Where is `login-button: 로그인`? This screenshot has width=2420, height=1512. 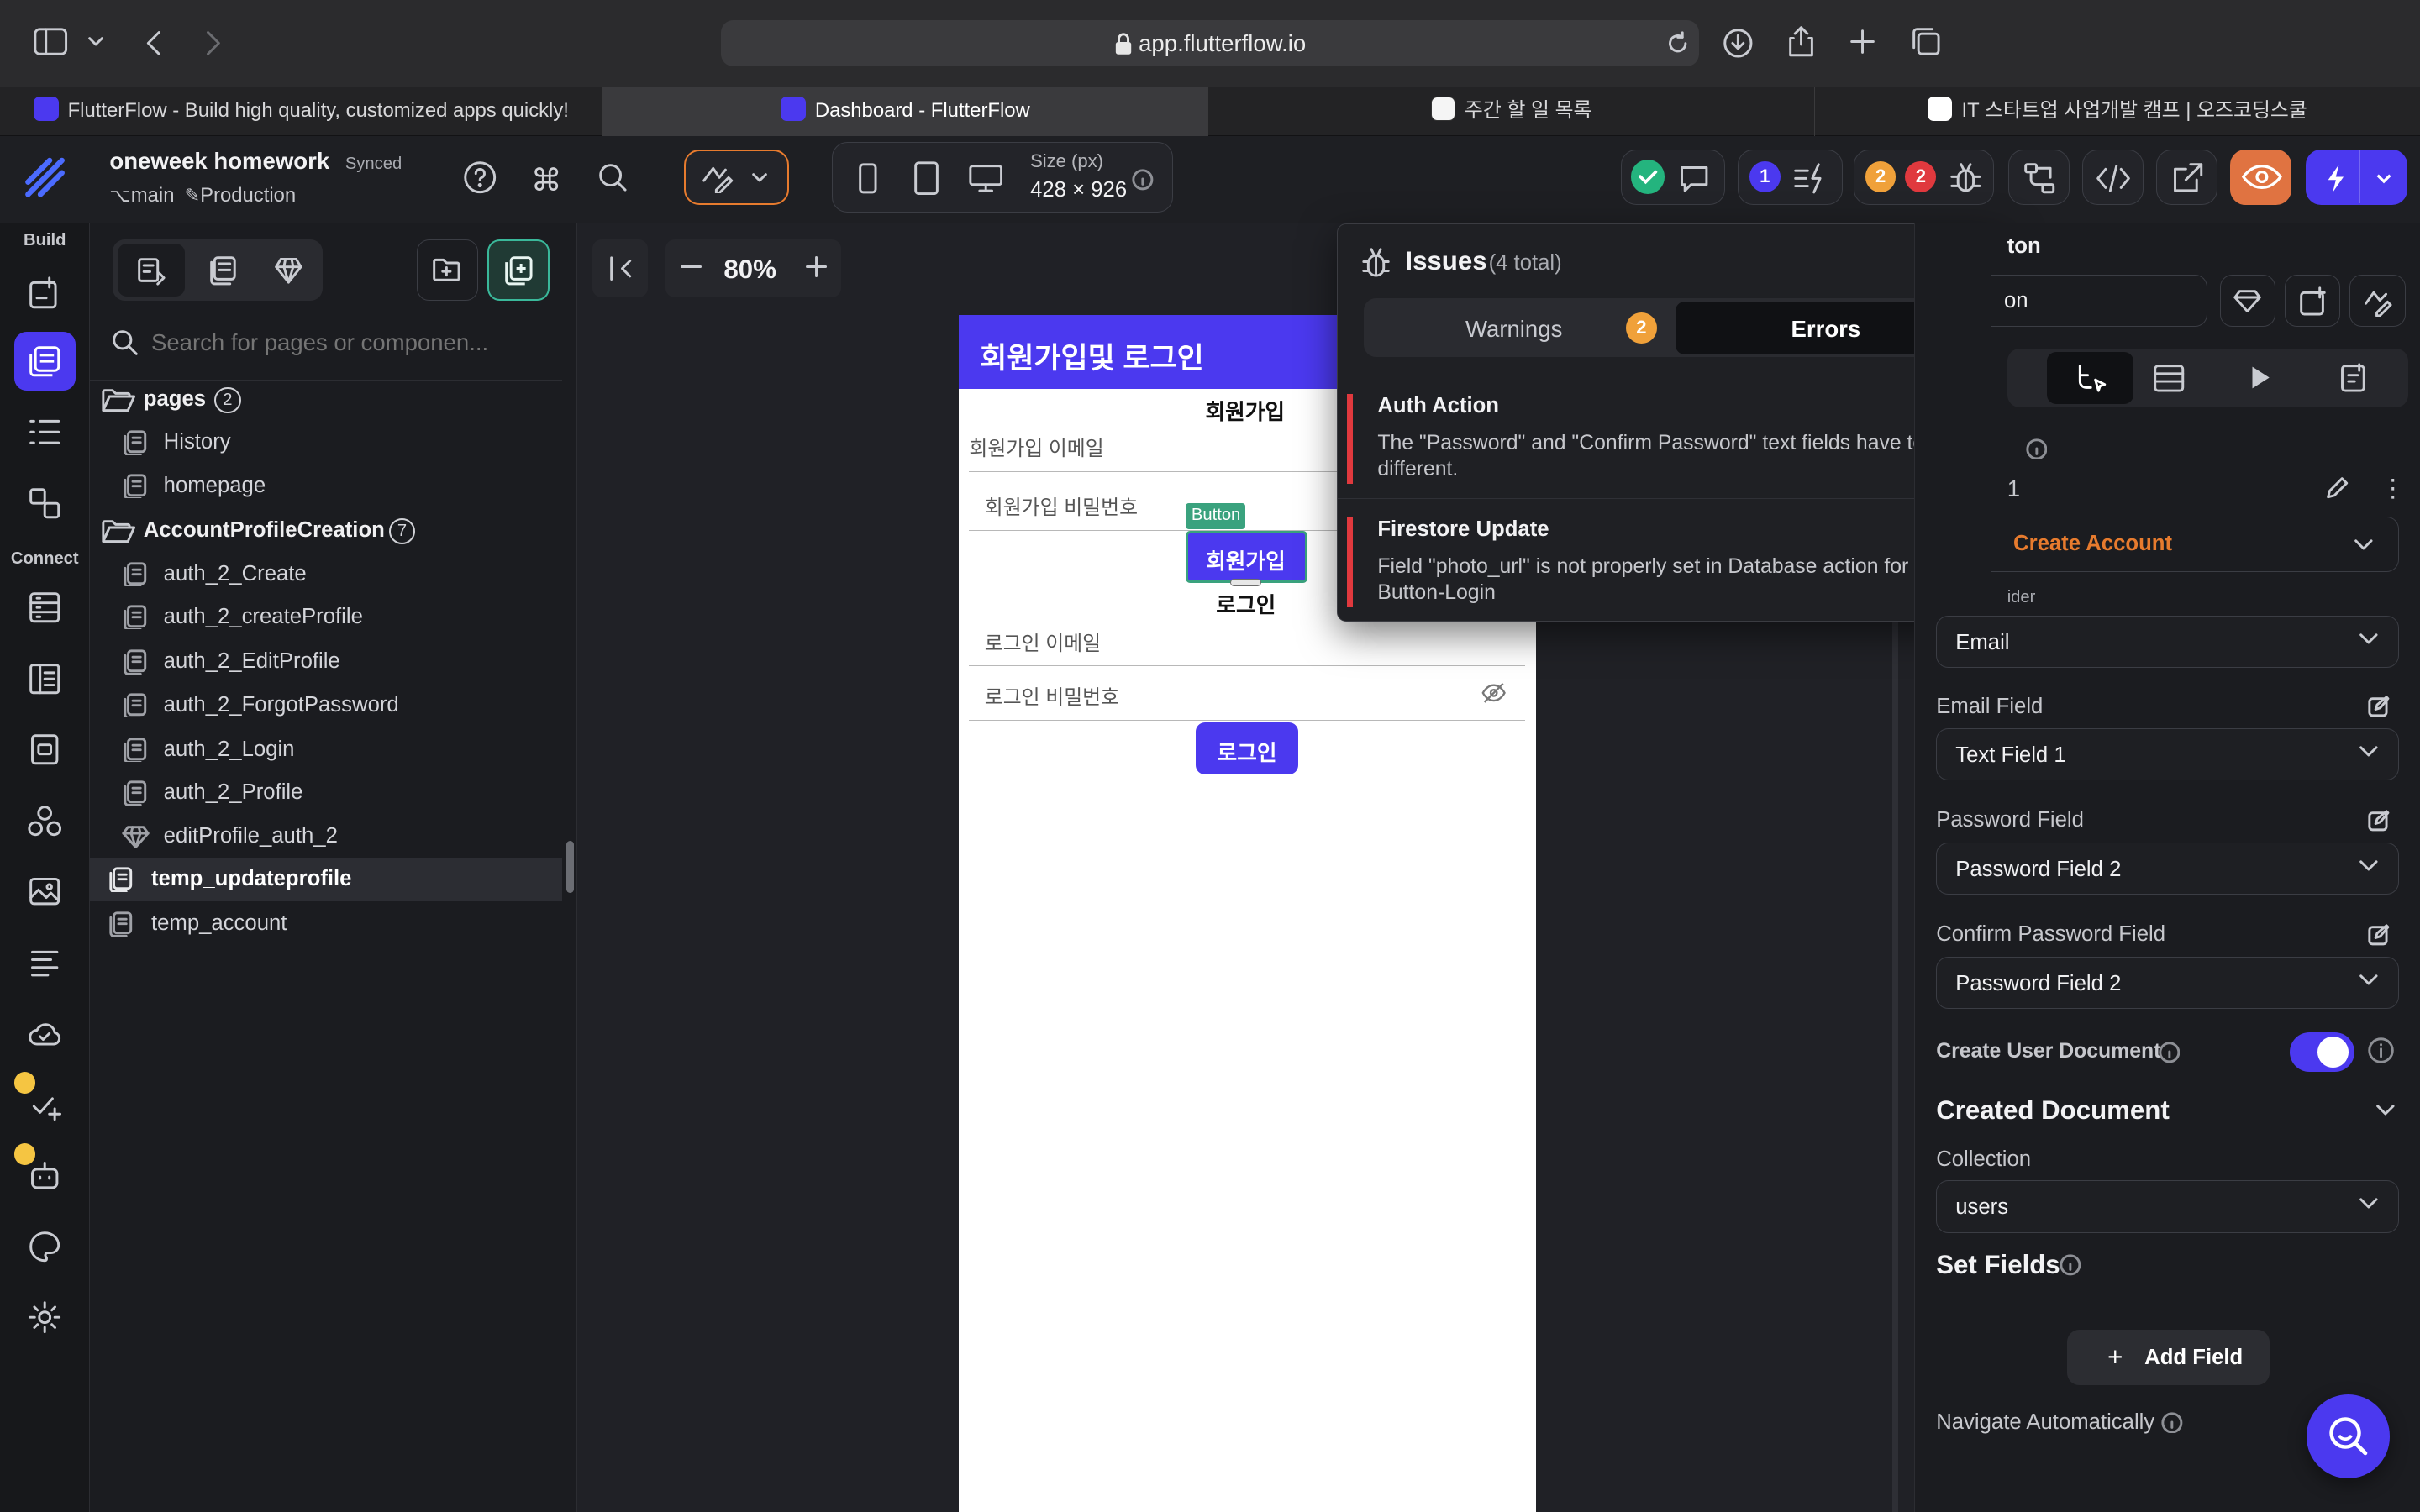 login-button: 로그인 is located at coordinates (1247, 748).